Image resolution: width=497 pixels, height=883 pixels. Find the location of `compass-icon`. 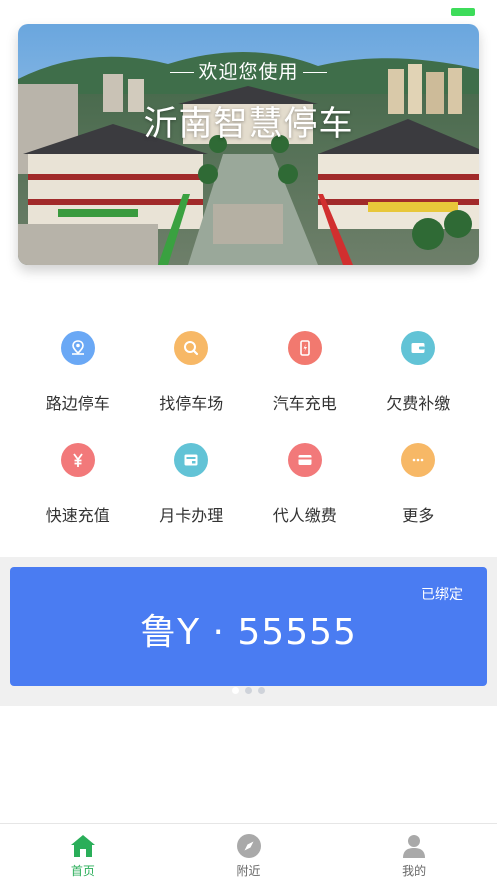

compass-icon is located at coordinates (249, 846).